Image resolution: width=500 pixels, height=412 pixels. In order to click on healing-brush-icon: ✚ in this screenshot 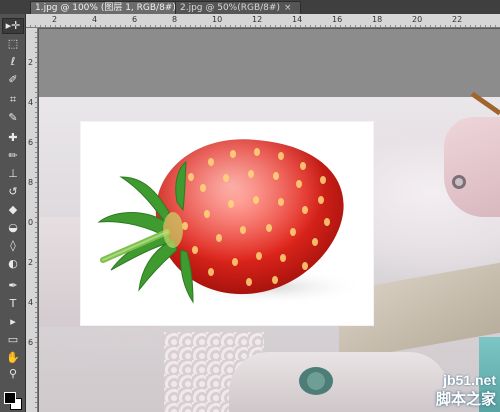, I will do `click(13, 138)`.